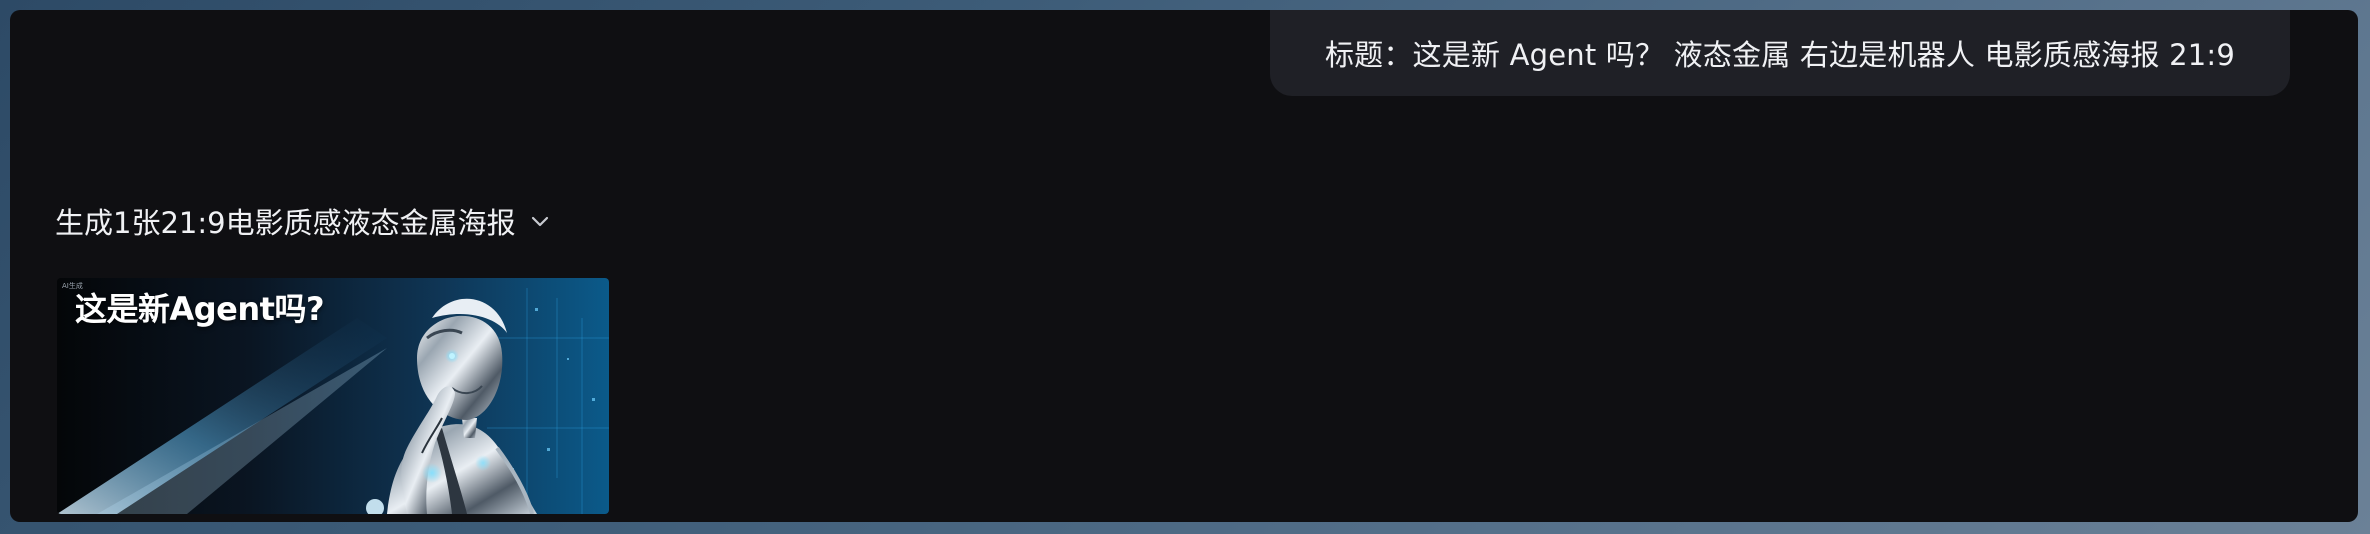 This screenshot has height=534, width=2370. I want to click on user-message-bubble: 标题：这是新 Agent 吗？ 液态金属 右边是机器人 电影质感海报 21:9, so click(1780, 53).